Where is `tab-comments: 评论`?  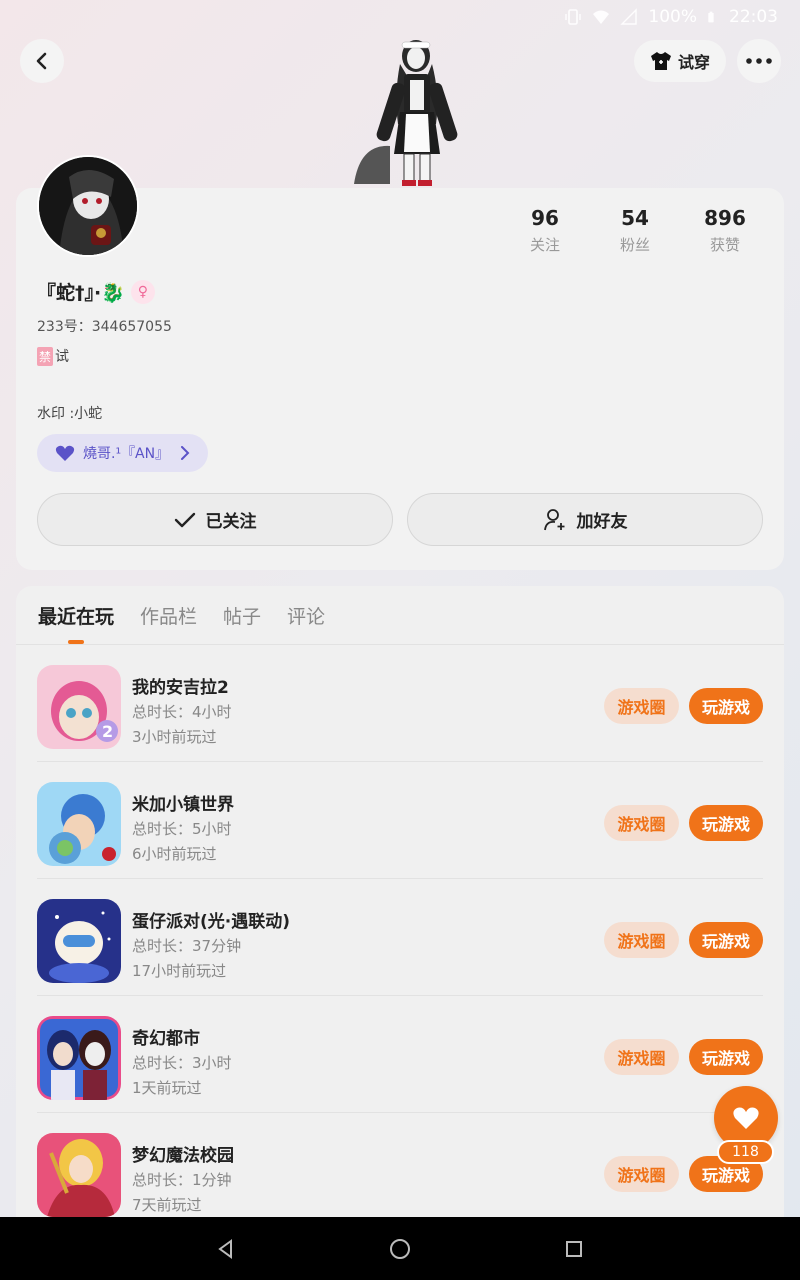
tab-comments: 评论 is located at coordinates (306, 622).